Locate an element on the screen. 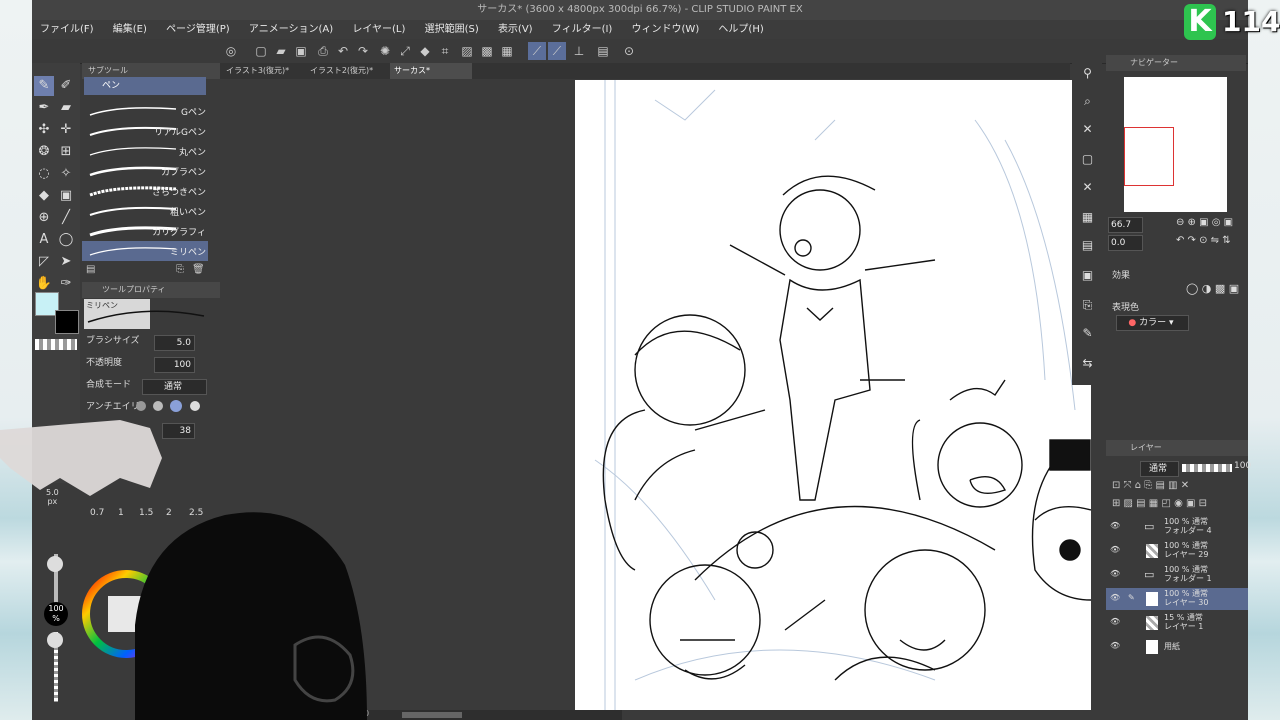  transfer-icon: ⇆ is located at coordinates (1087, 363).